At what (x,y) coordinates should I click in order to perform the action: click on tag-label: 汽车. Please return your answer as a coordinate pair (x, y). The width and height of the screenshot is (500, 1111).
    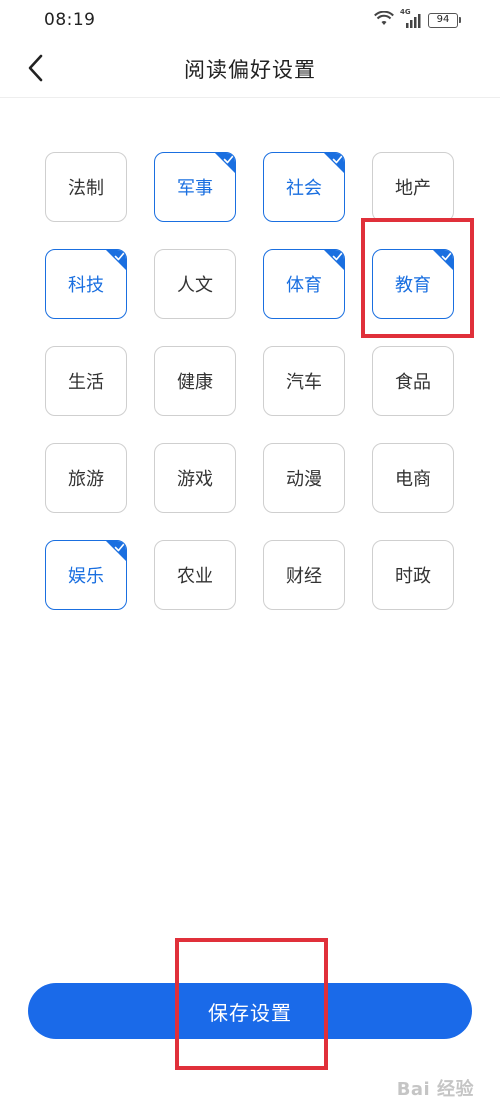
    Looking at the image, I should click on (304, 382).